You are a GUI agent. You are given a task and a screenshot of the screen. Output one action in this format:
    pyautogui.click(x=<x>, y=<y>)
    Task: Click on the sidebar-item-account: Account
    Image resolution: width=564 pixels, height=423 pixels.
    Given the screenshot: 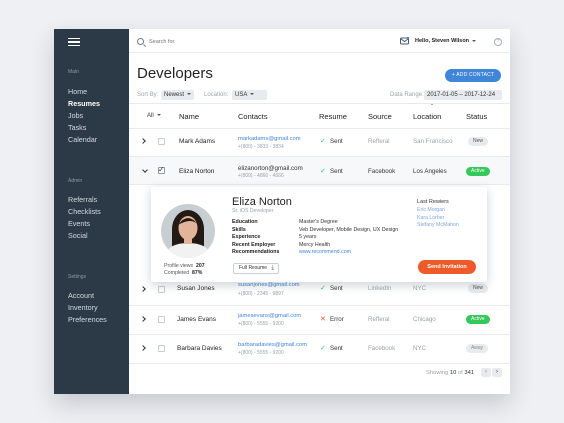 What is the action you would take?
    pyautogui.click(x=81, y=296)
    